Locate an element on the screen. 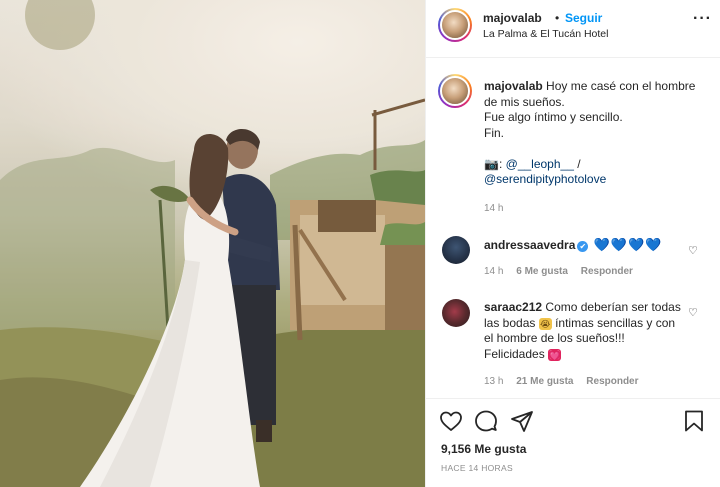 Image resolution: width=720 pixels, height=487 pixels. caption-line2: Fue algo íntimo y sencillo. is located at coordinates (553, 117).